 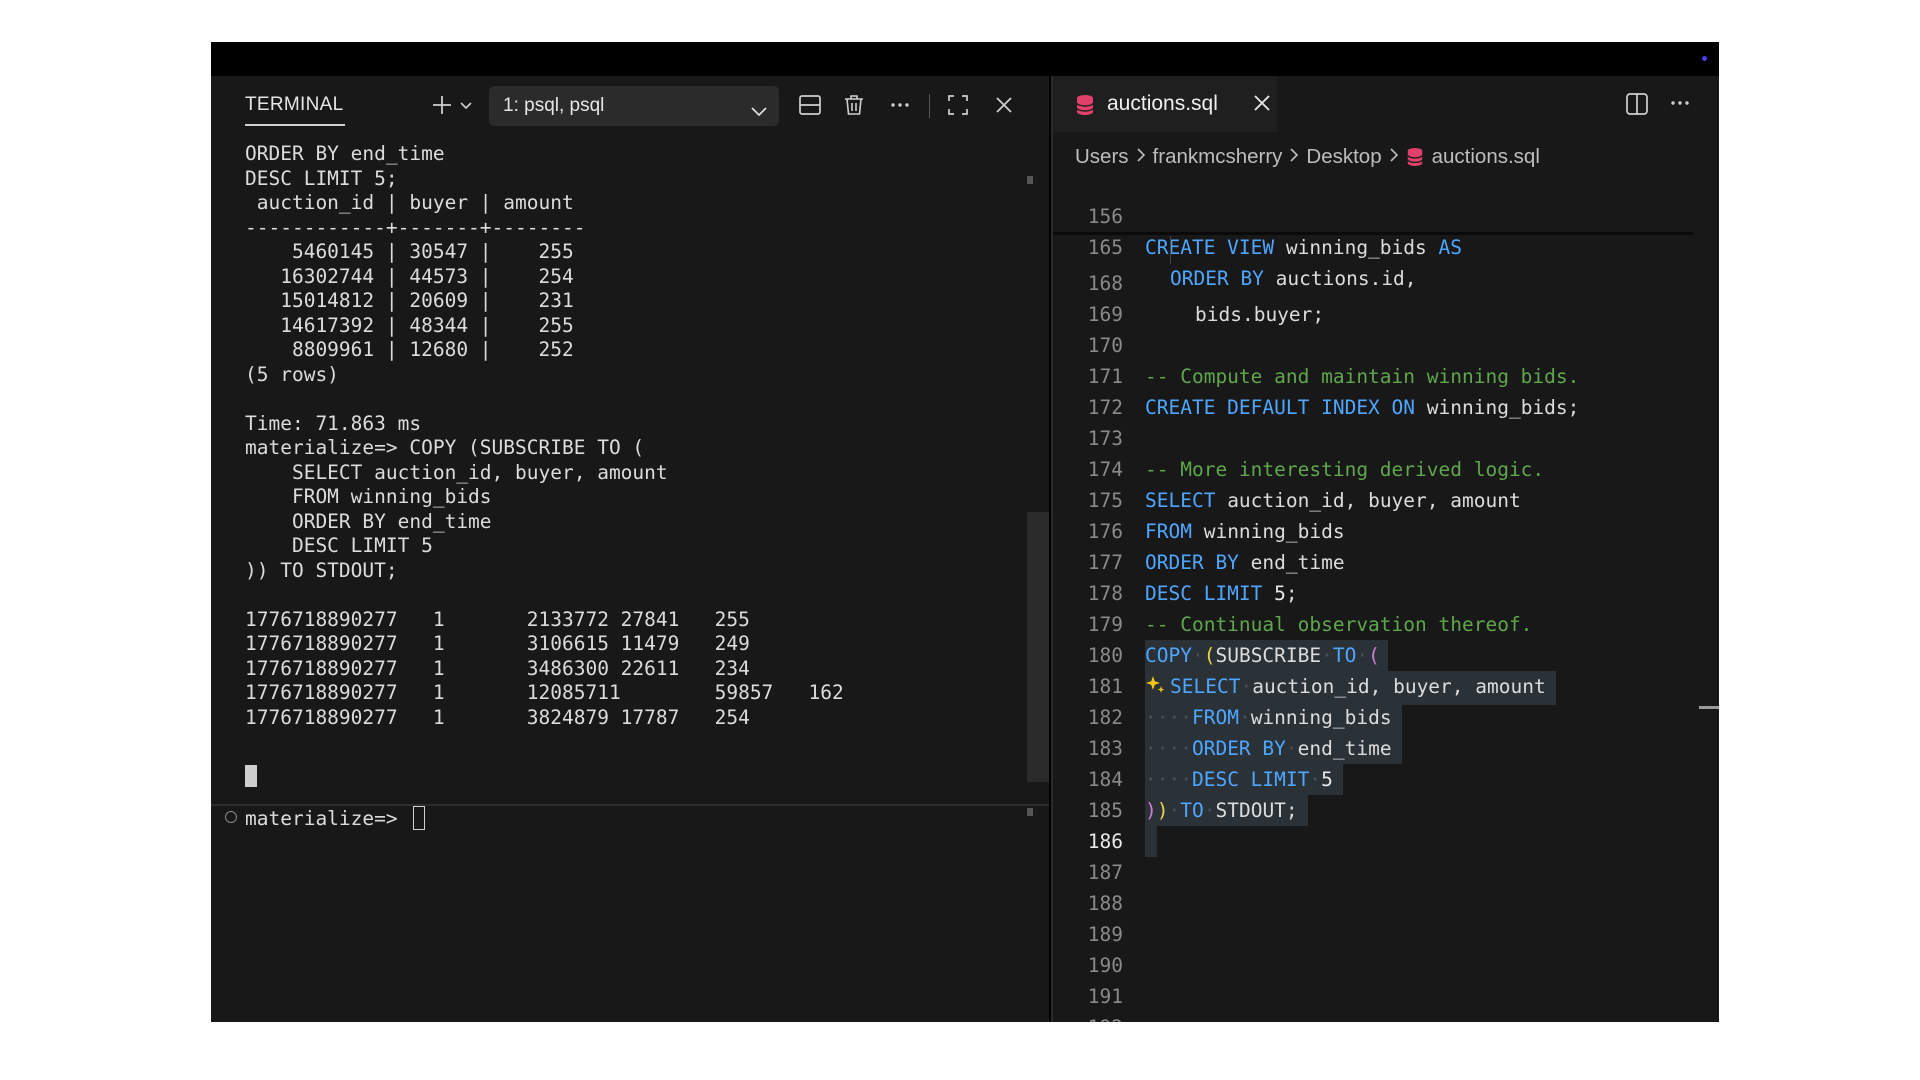 I want to click on maximize-icon, so click(x=958, y=105).